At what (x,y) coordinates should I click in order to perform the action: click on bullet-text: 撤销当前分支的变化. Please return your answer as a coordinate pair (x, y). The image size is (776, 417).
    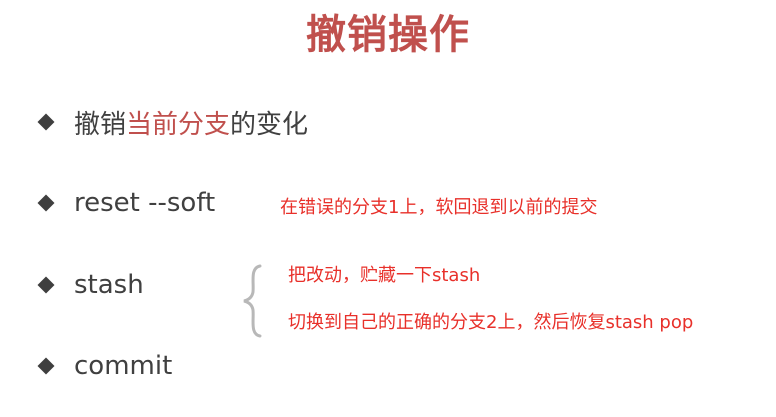
    Looking at the image, I should click on (191, 122).